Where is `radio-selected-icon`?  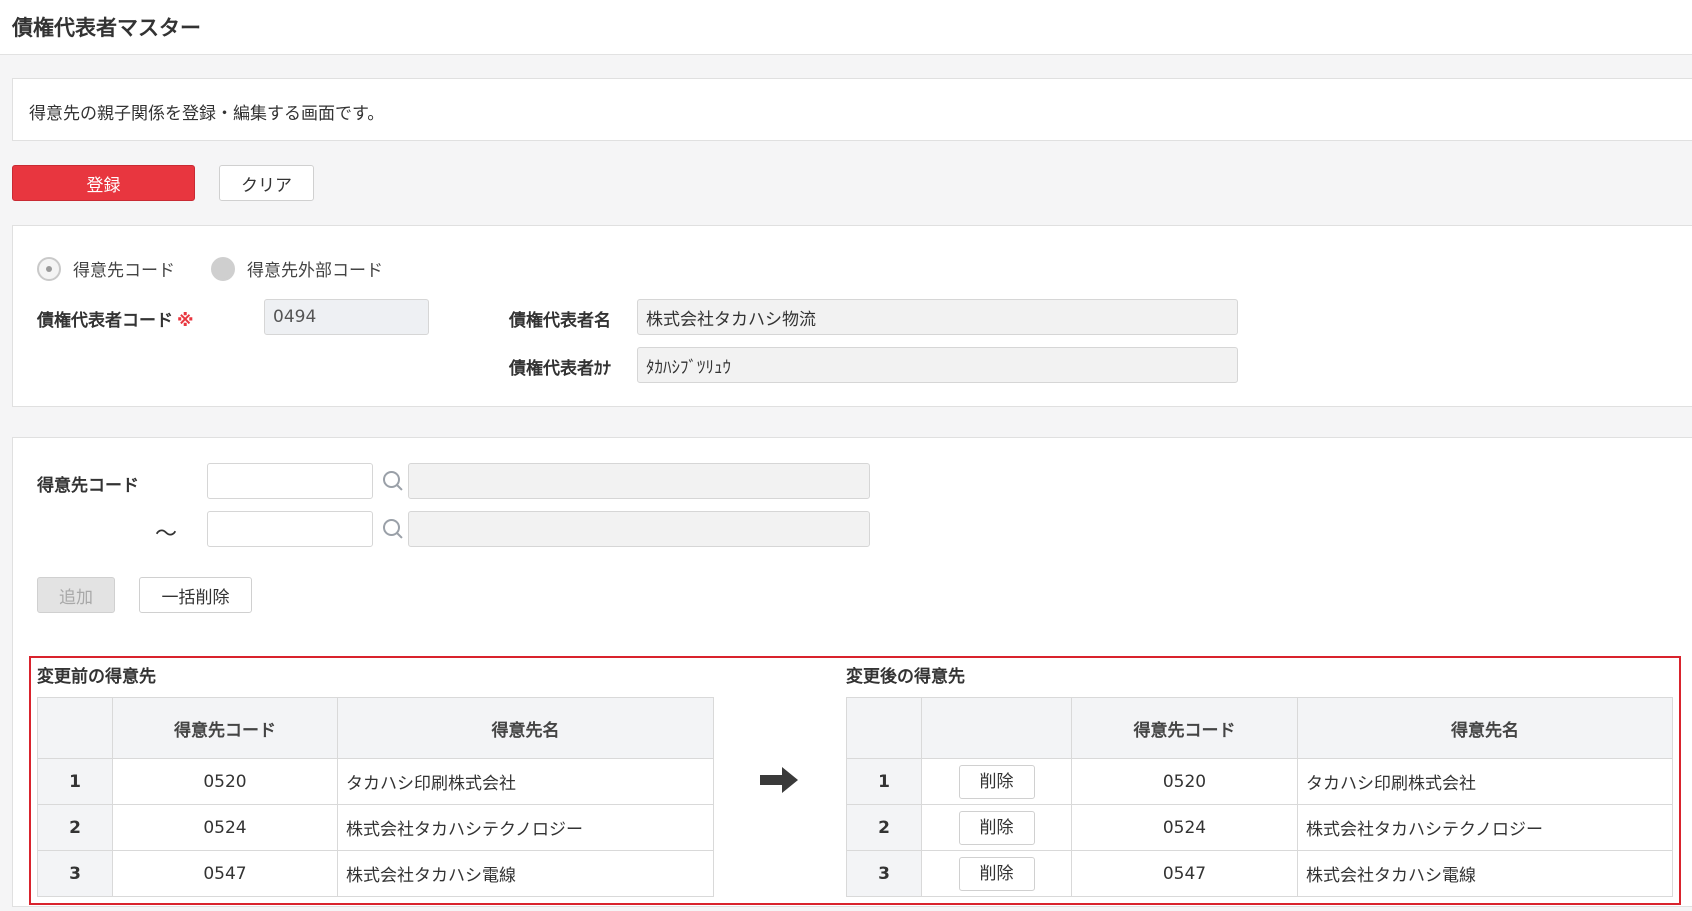
radio-selected-icon is located at coordinates (49, 268).